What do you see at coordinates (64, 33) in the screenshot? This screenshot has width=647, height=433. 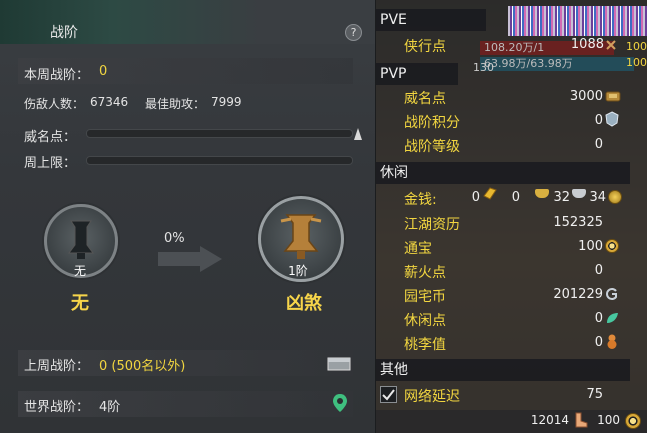 I see `panel-title: 战阶` at bounding box center [64, 33].